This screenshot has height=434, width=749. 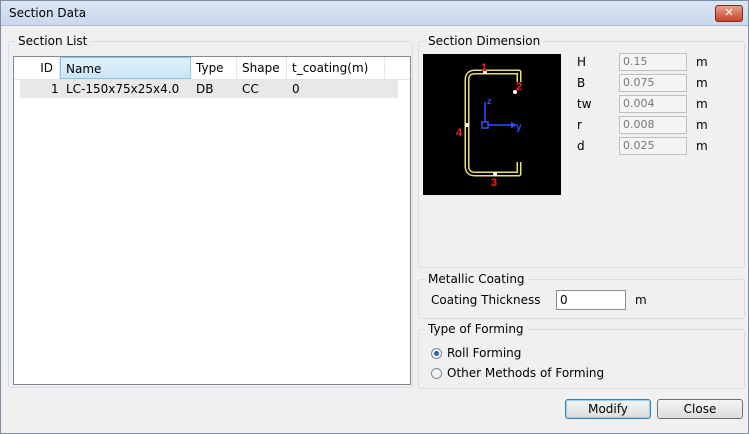 I want to click on point-1-label: 1, so click(x=484, y=68).